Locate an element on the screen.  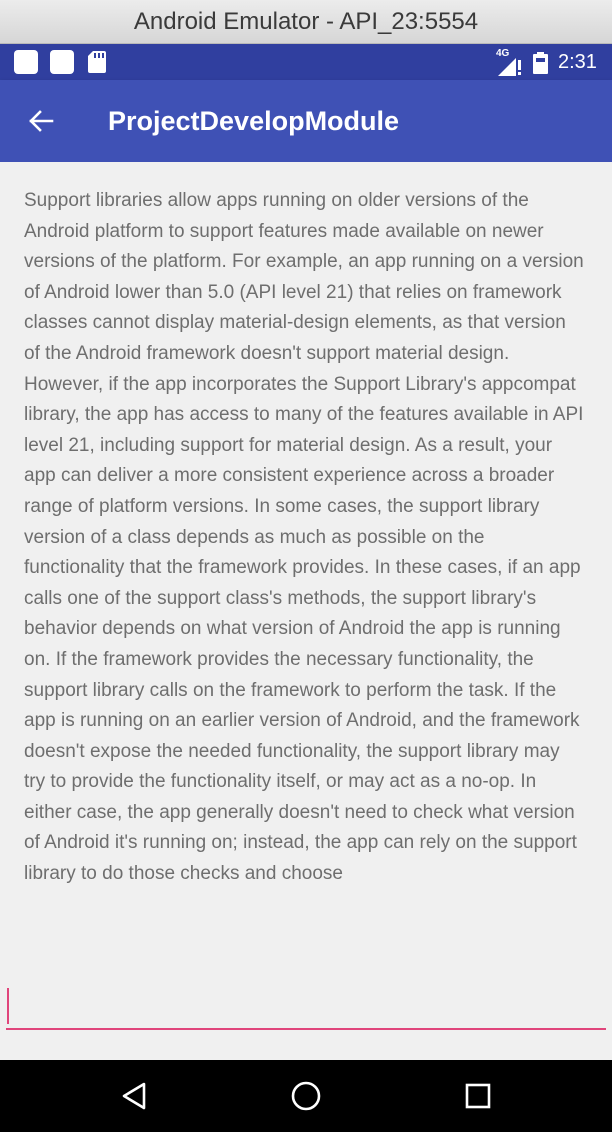
battery-icon is located at coordinates (540, 63).